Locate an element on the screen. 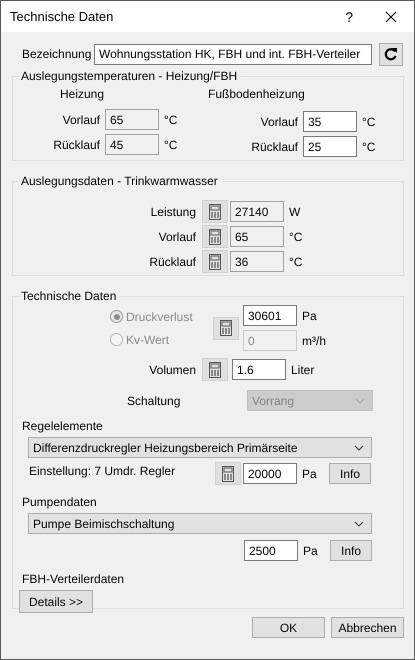 This screenshot has height=660, width=415. refresh-icon is located at coordinates (391, 54).